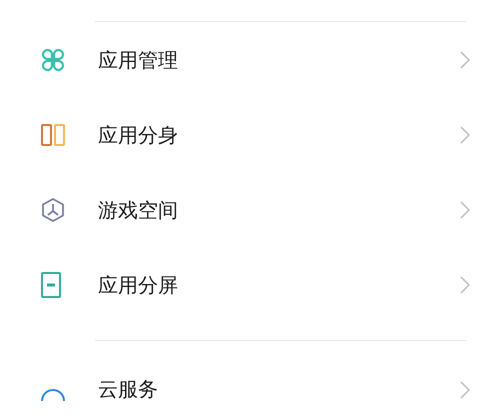 The height and width of the screenshot is (416, 500). I want to click on hexagon-icon, so click(53, 209).